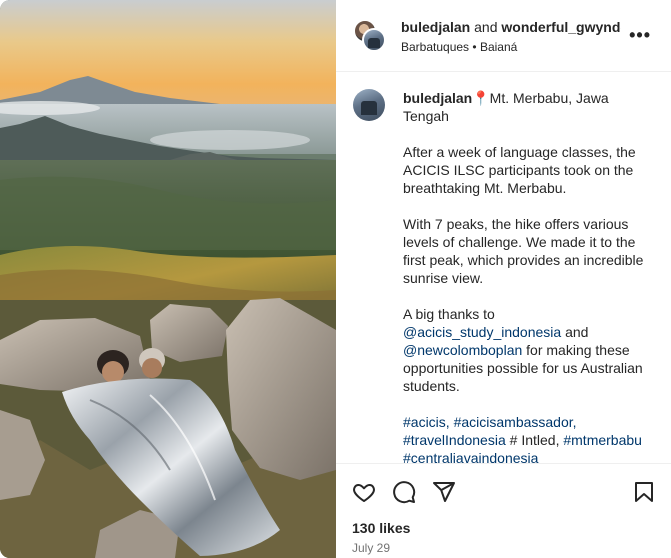 The height and width of the screenshot is (558, 671). What do you see at coordinates (481, 98) in the screenshot?
I see `location-pin-icon: 📍` at bounding box center [481, 98].